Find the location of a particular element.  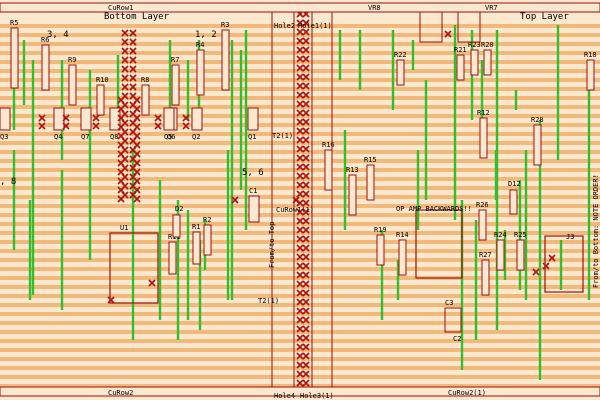

pins-8-note: , 8 is located at coordinates (8, 182).